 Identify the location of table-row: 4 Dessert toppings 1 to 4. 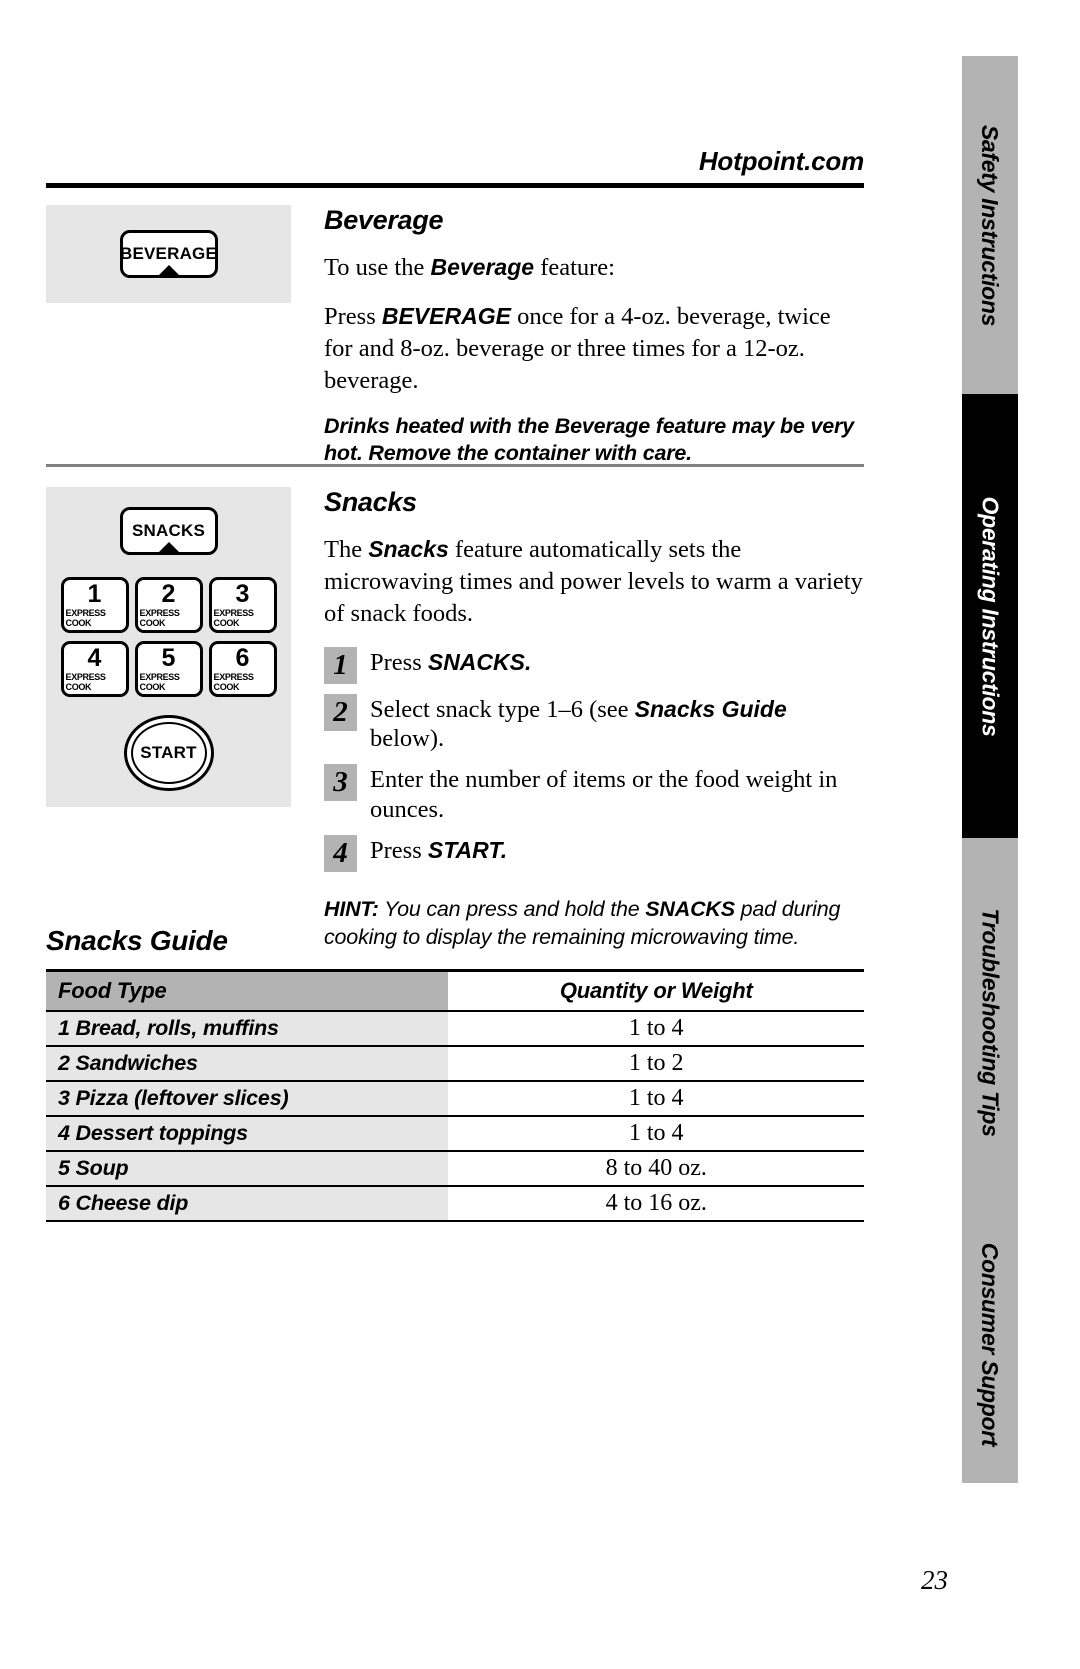
(455, 1133).